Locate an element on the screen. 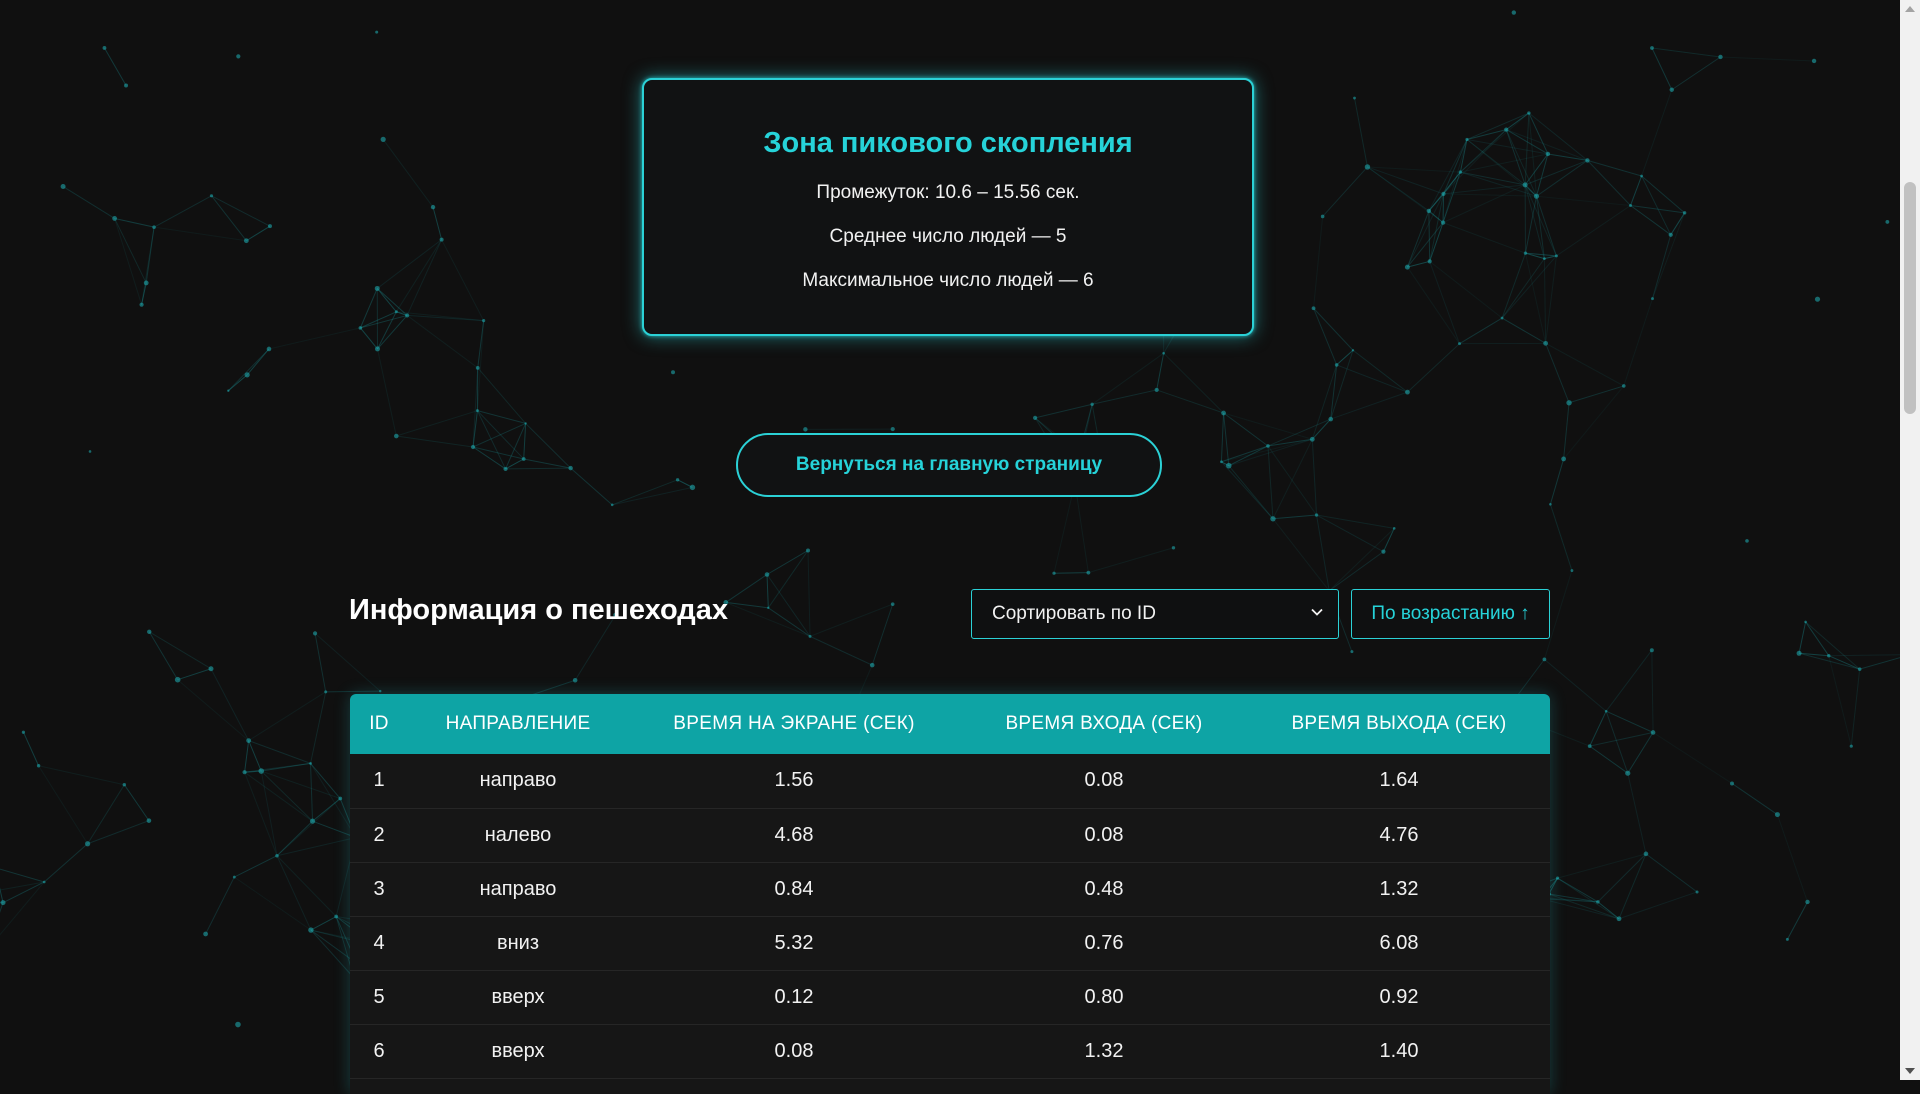  cell-screen-time: 1.56 is located at coordinates (794, 781).